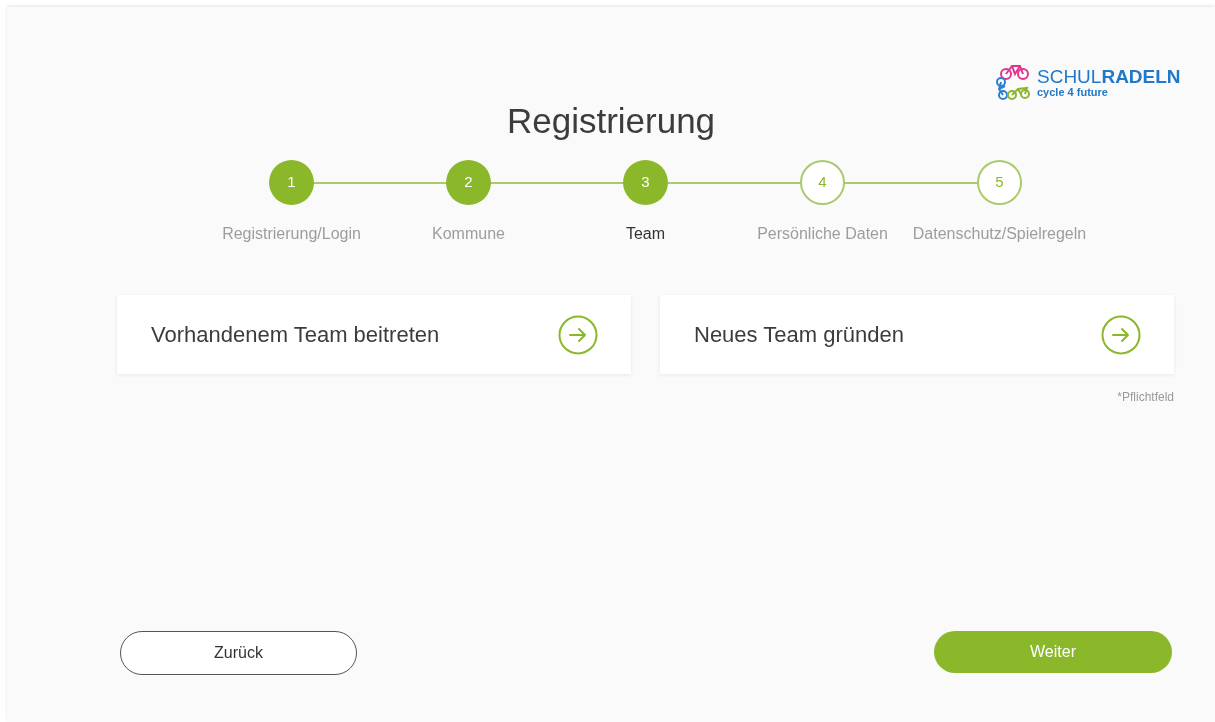  What do you see at coordinates (1073, 92) in the screenshot?
I see `brand-tagline: cycle 4 future` at bounding box center [1073, 92].